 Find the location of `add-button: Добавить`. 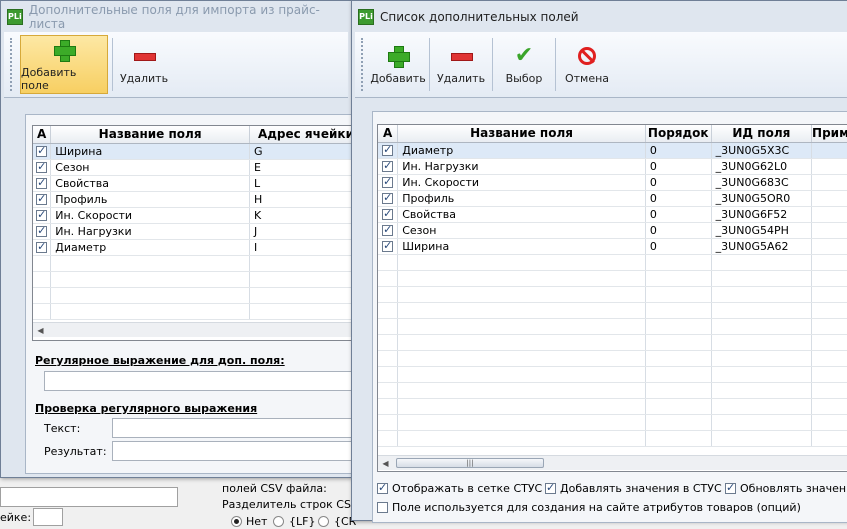

add-button: Добавить is located at coordinates (398, 64).